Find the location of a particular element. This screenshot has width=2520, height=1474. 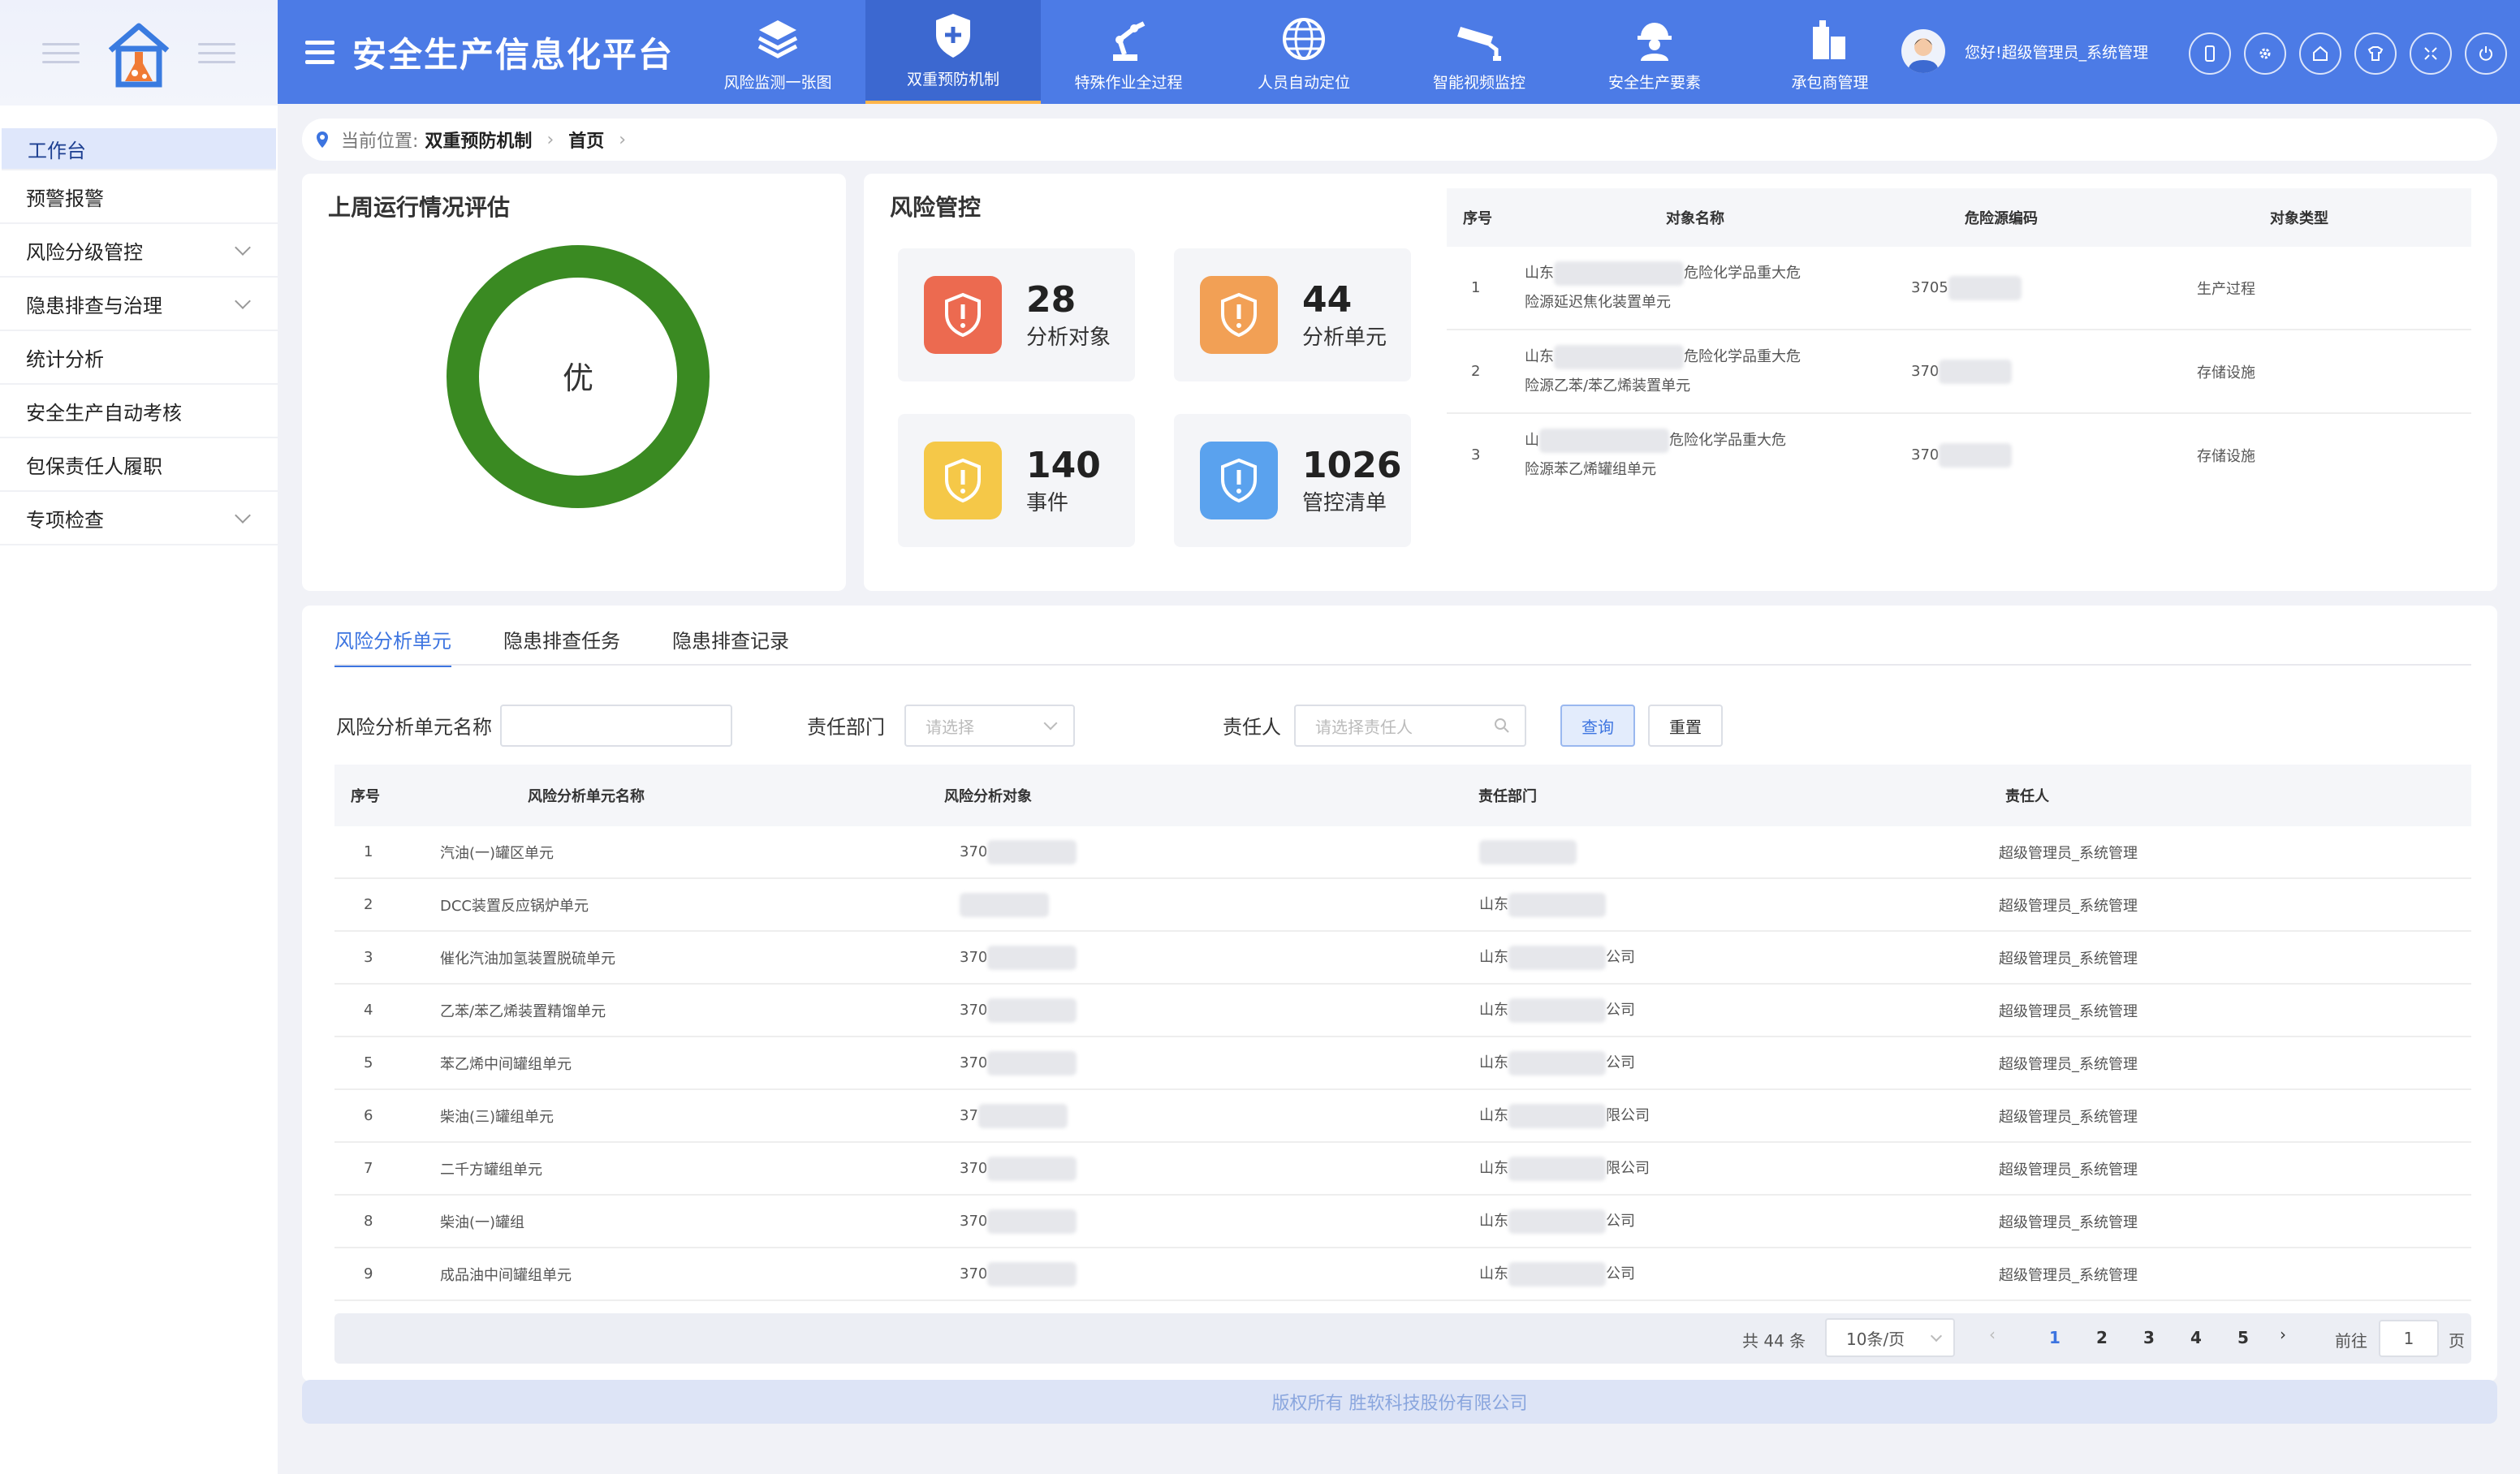

nav-item-2: 特殊作业全过程 is located at coordinates (1128, 52).